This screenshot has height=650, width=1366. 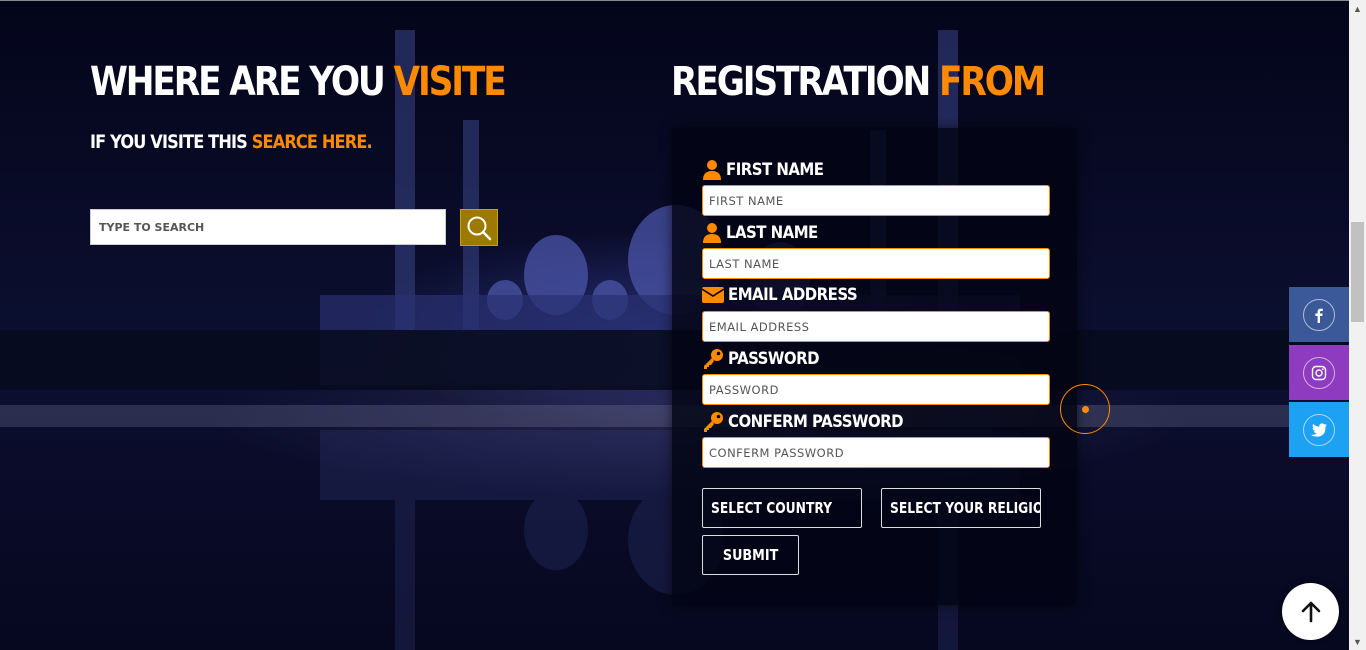 What do you see at coordinates (1357, 325) in the screenshot?
I see `page-scrollbar: ▲ ▼` at bounding box center [1357, 325].